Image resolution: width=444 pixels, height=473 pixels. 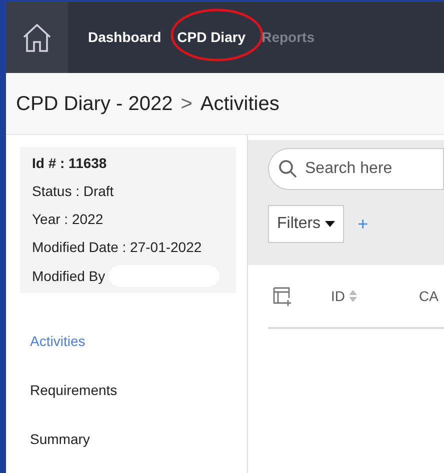 I want to click on column-header: ID, so click(x=338, y=296).